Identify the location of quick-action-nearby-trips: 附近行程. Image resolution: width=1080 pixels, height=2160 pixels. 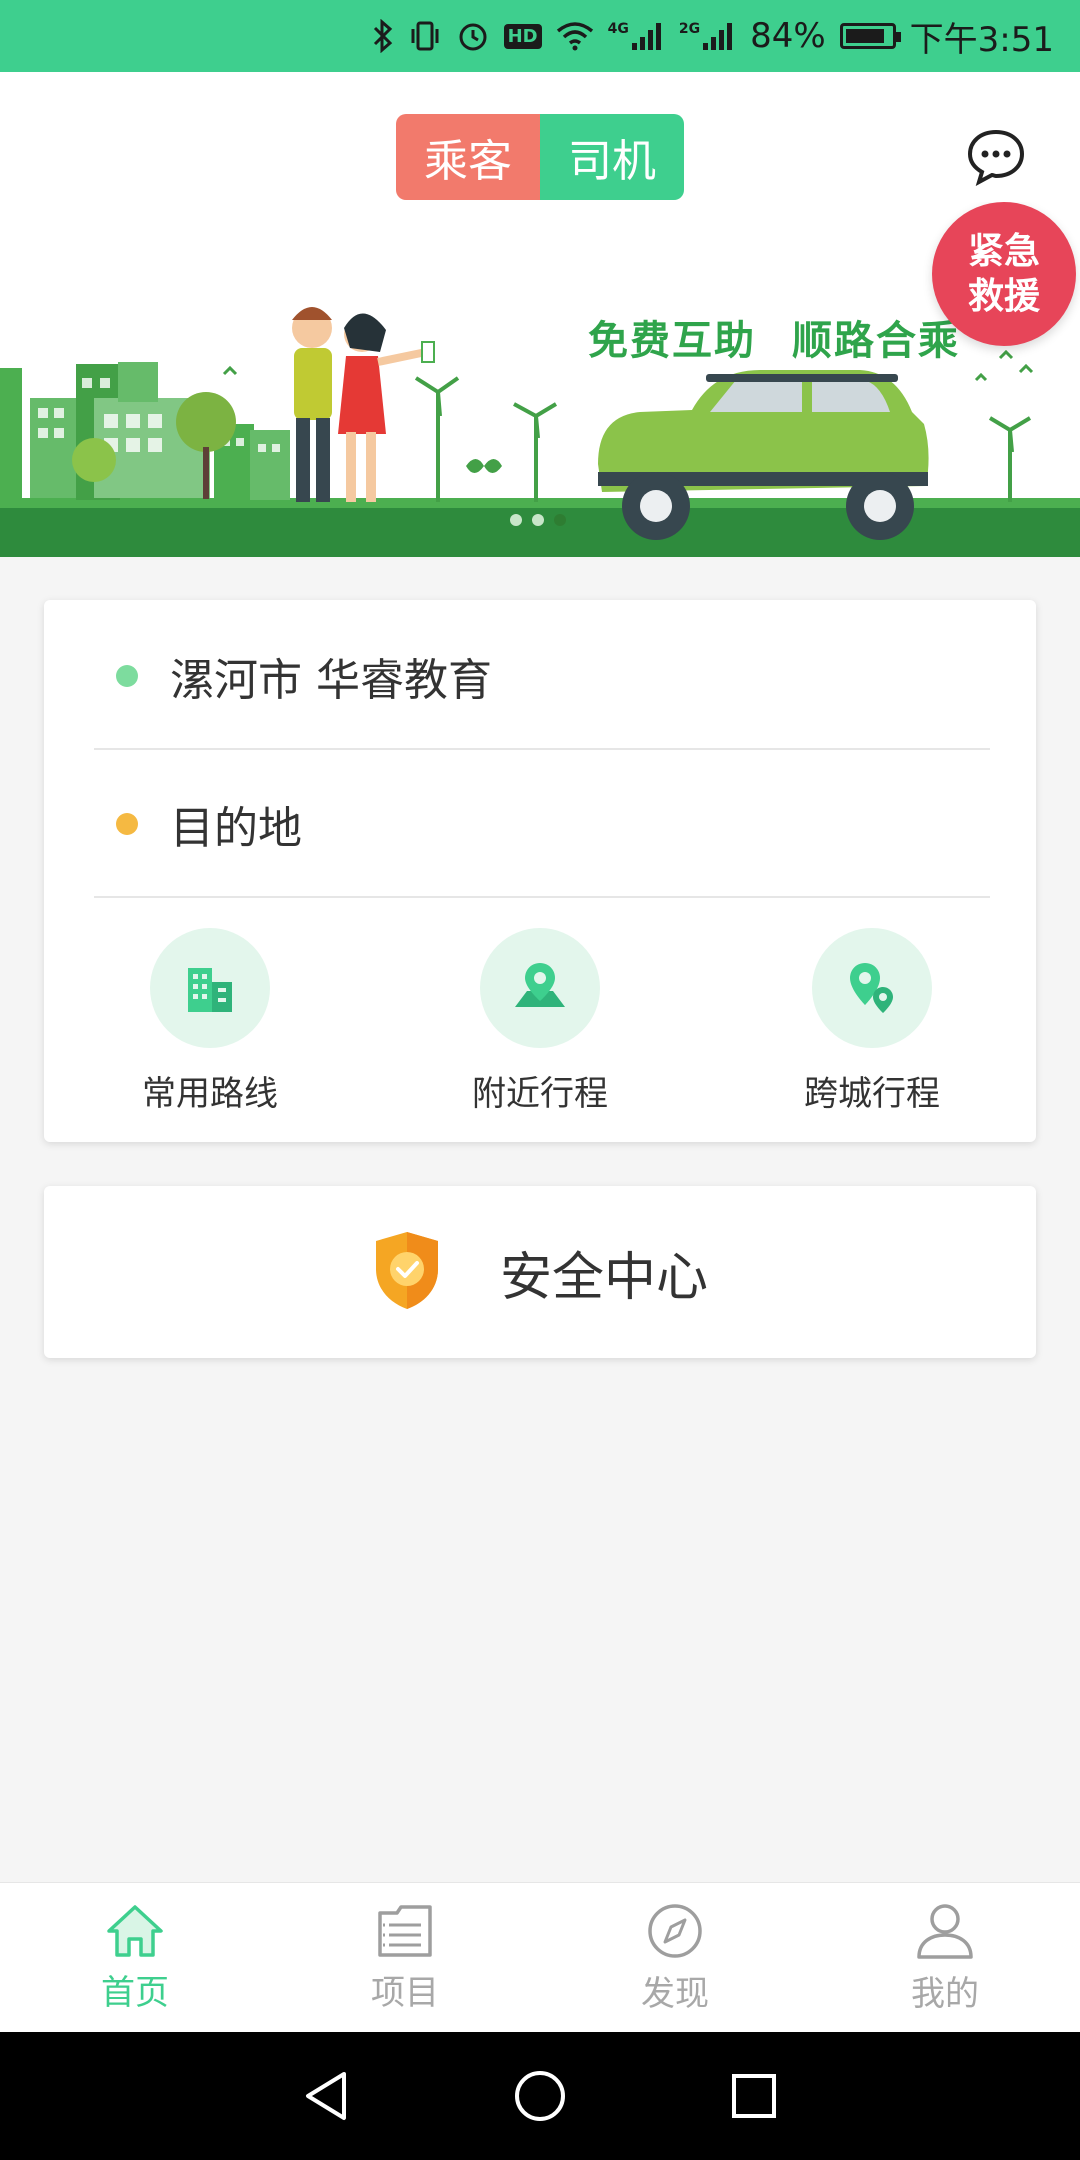
(540, 1028).